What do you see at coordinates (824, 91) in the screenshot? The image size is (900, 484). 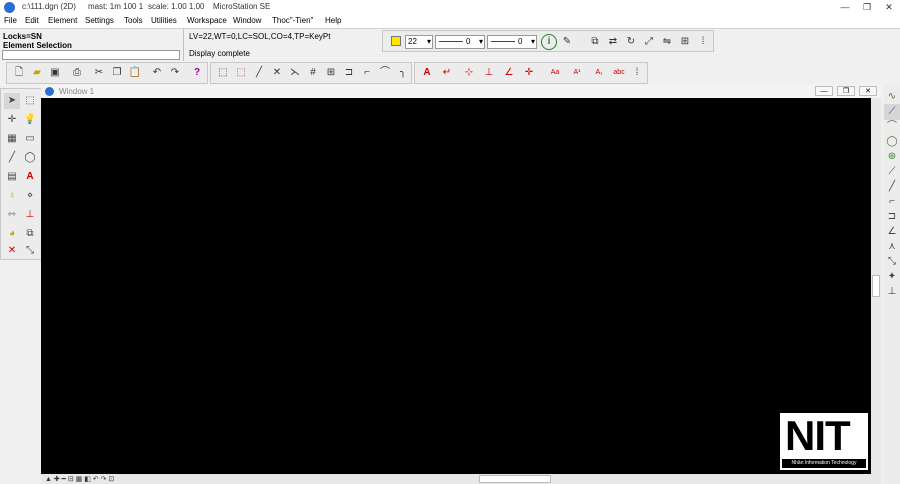 I see `view-minimize-button: —` at bounding box center [824, 91].